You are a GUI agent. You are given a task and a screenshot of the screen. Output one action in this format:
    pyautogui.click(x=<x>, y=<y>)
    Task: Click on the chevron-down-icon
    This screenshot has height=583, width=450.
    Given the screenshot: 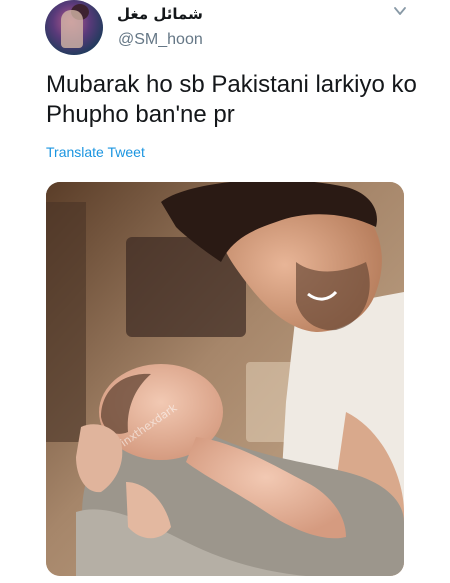 What is the action you would take?
    pyautogui.click(x=400, y=11)
    